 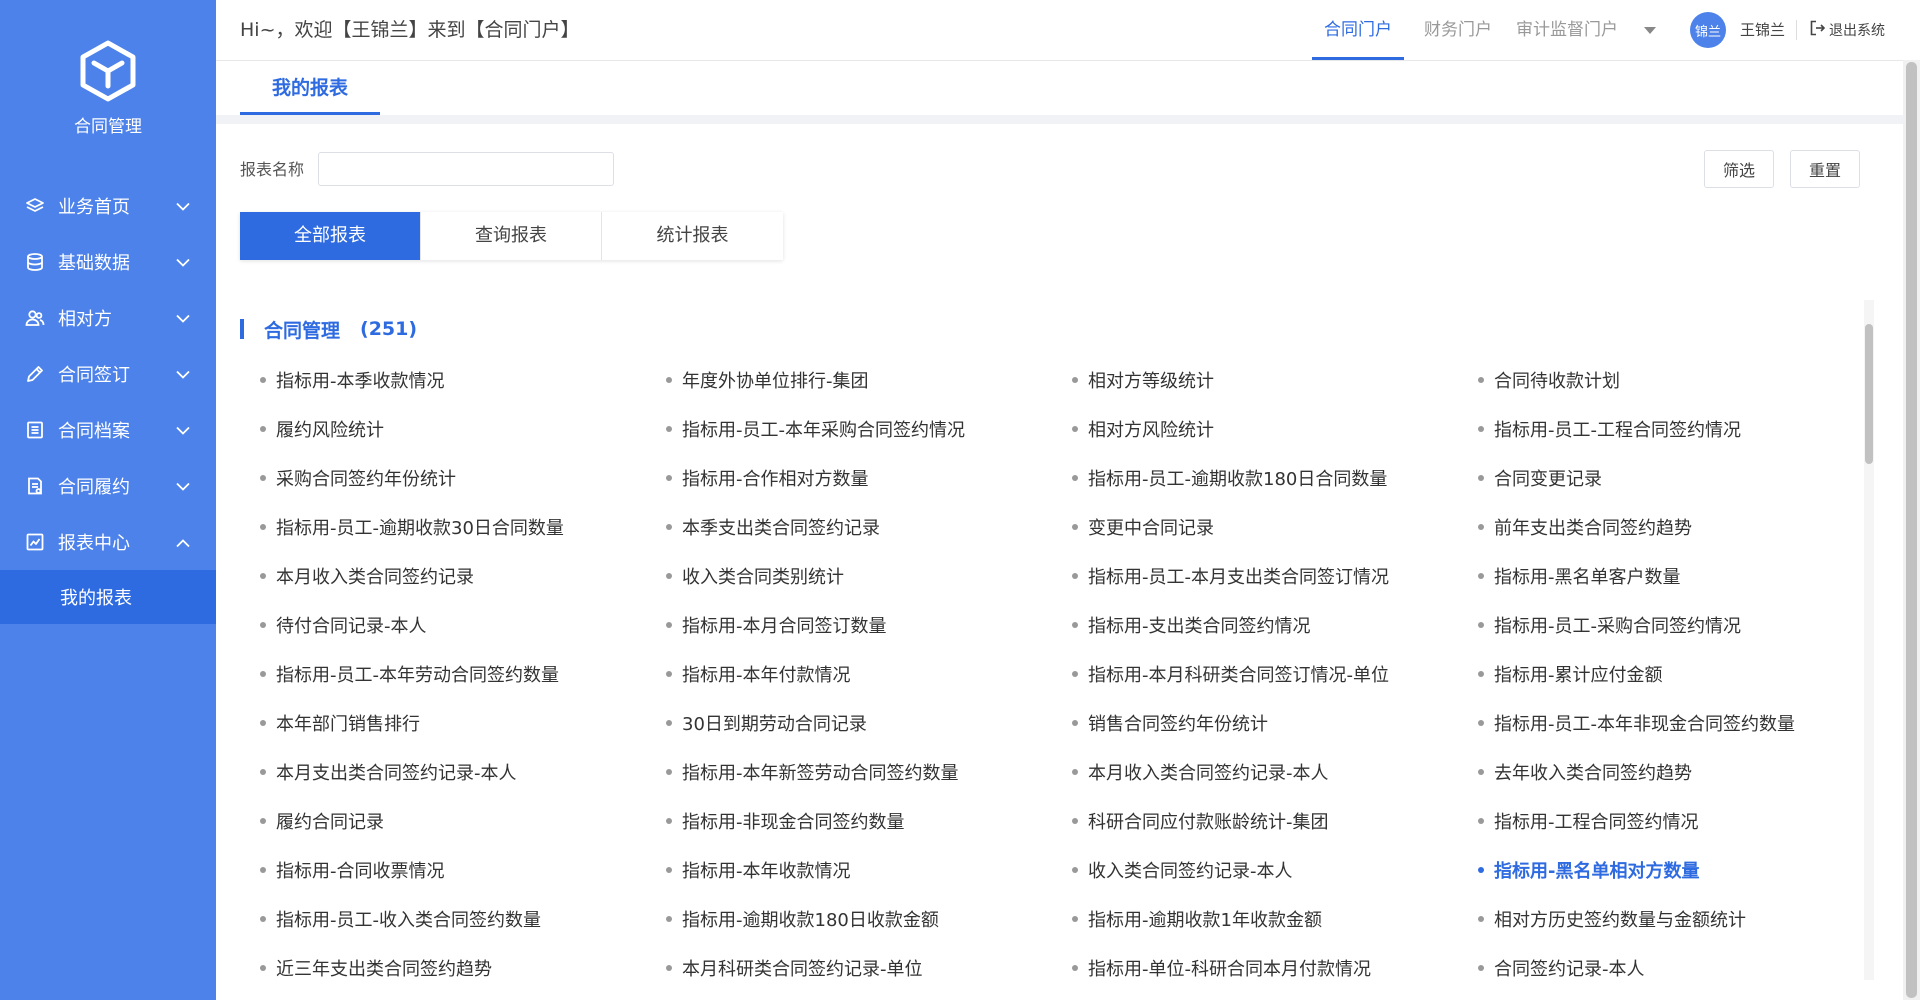 I want to click on report-item: 指标用-合同收票情况, so click(x=463, y=869).